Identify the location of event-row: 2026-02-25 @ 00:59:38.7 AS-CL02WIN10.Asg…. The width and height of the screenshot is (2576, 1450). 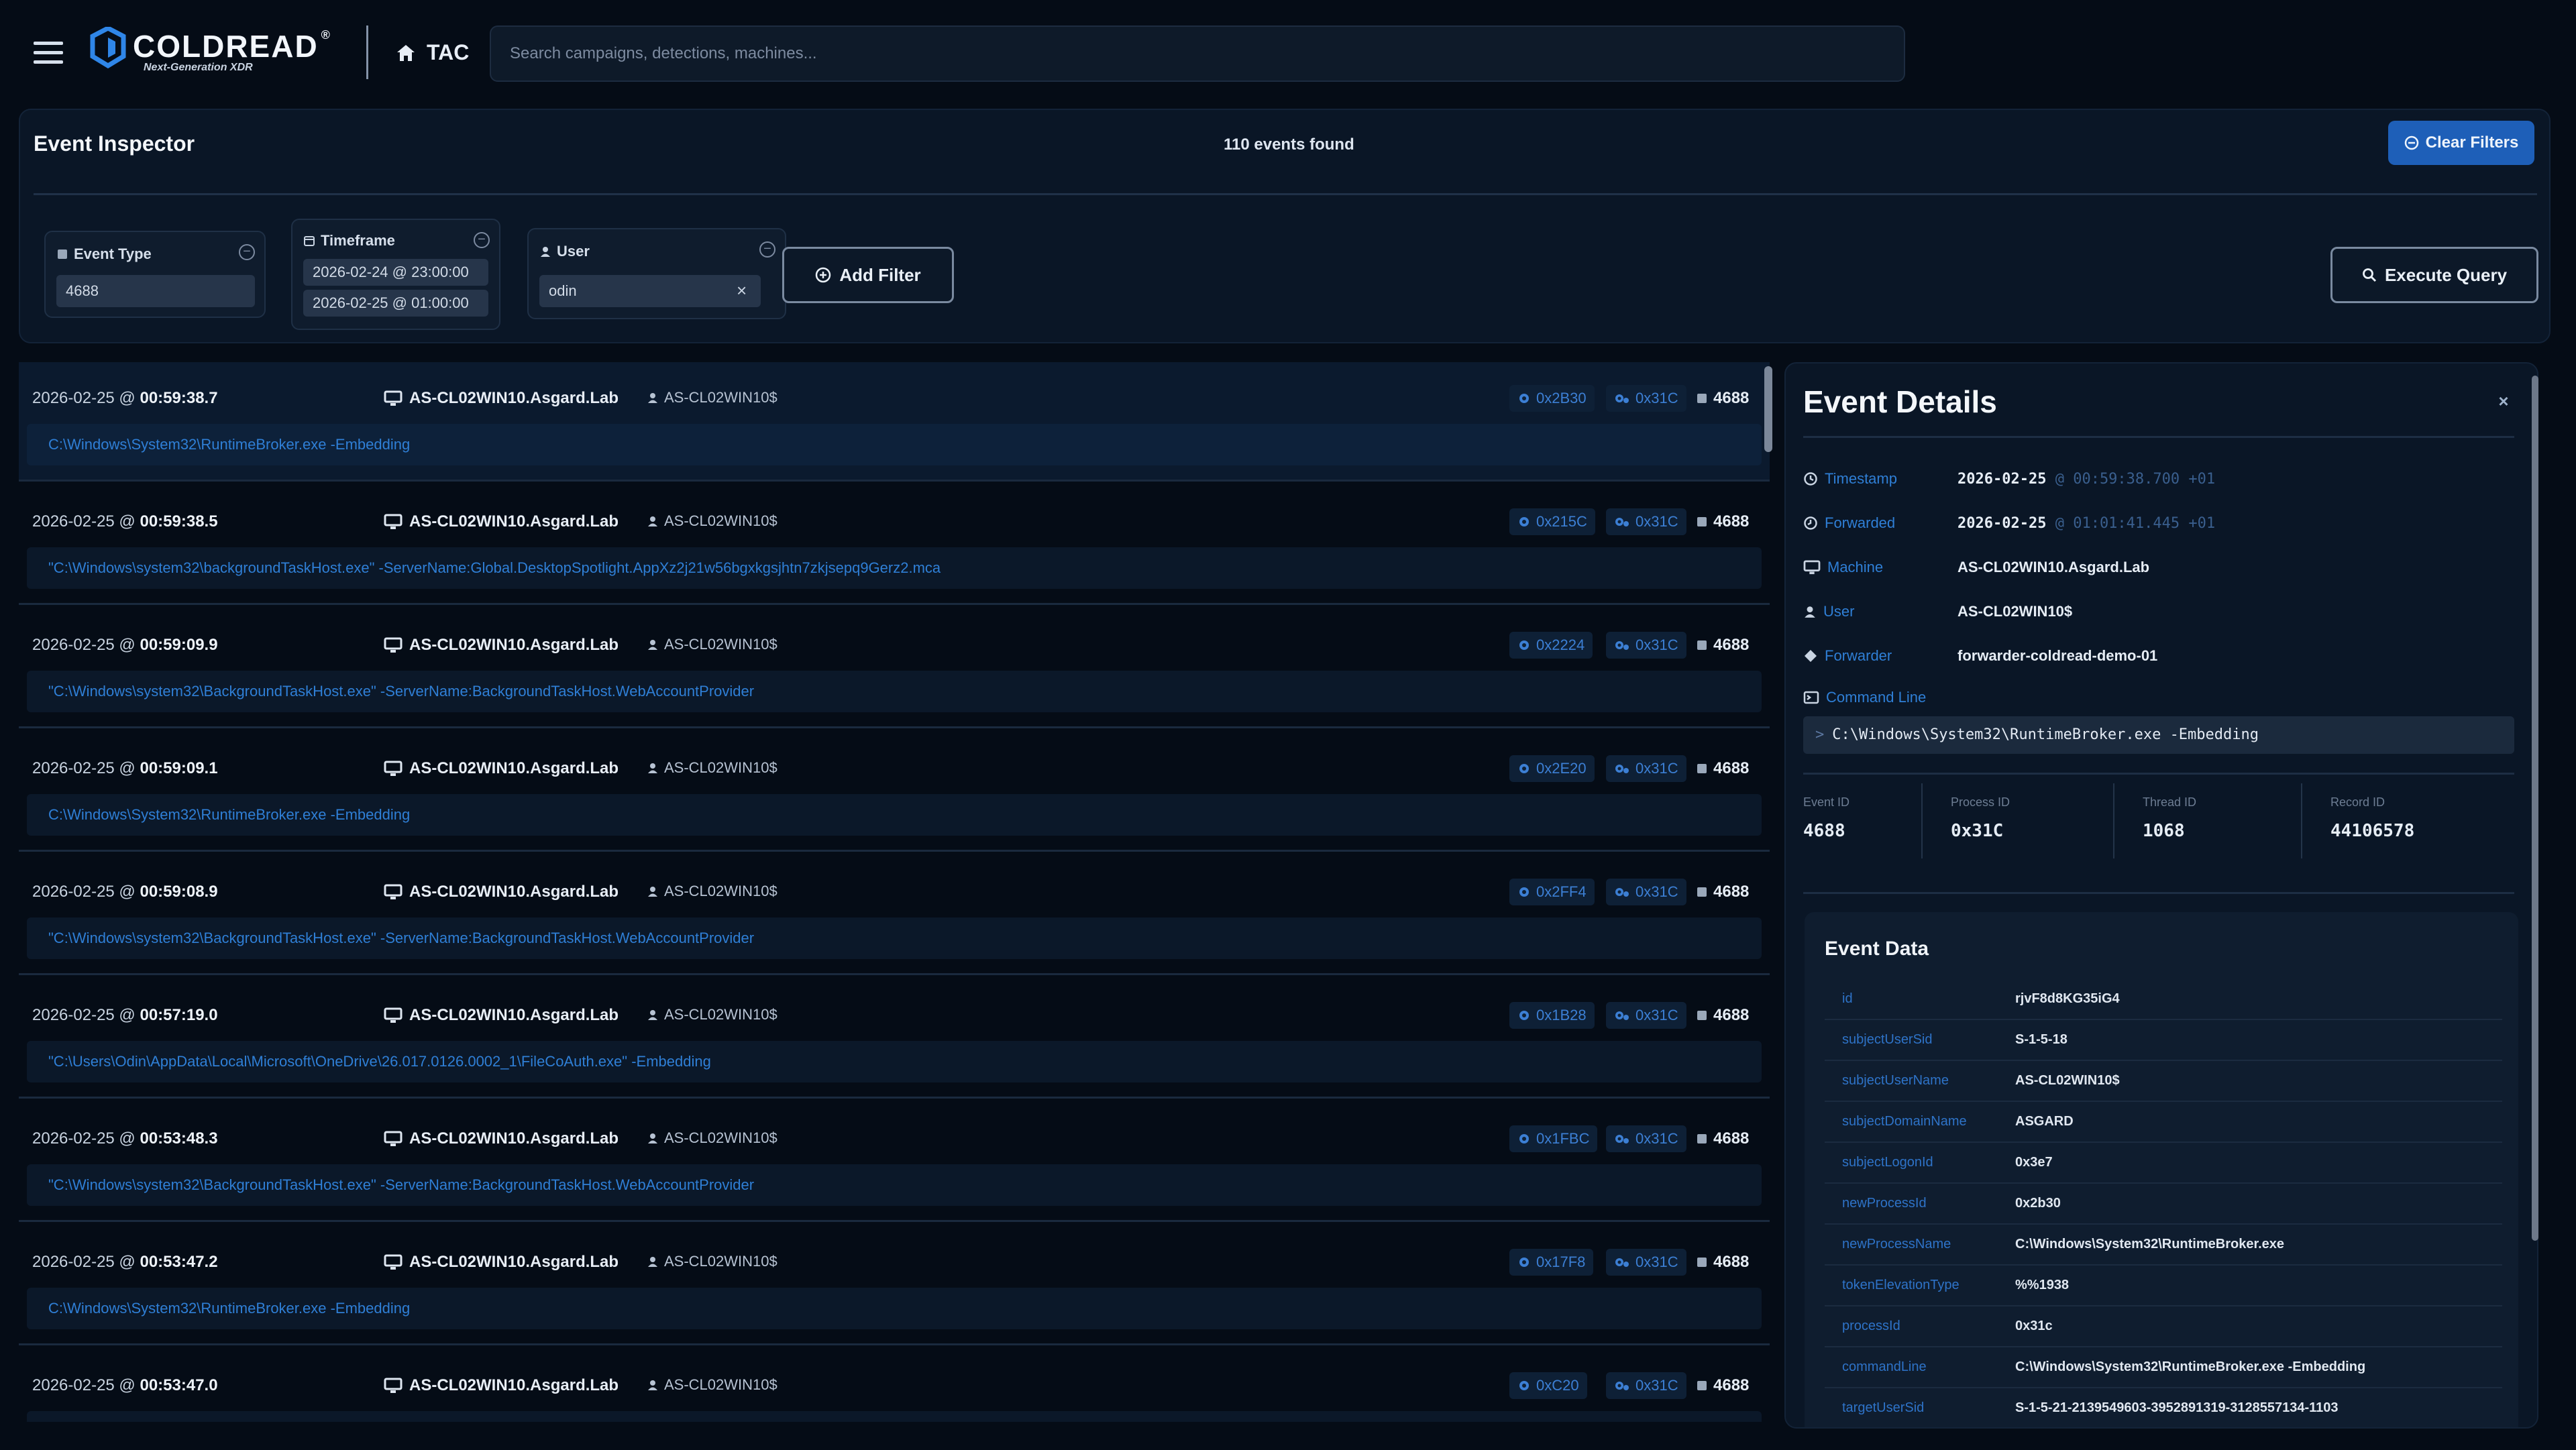
(894, 422).